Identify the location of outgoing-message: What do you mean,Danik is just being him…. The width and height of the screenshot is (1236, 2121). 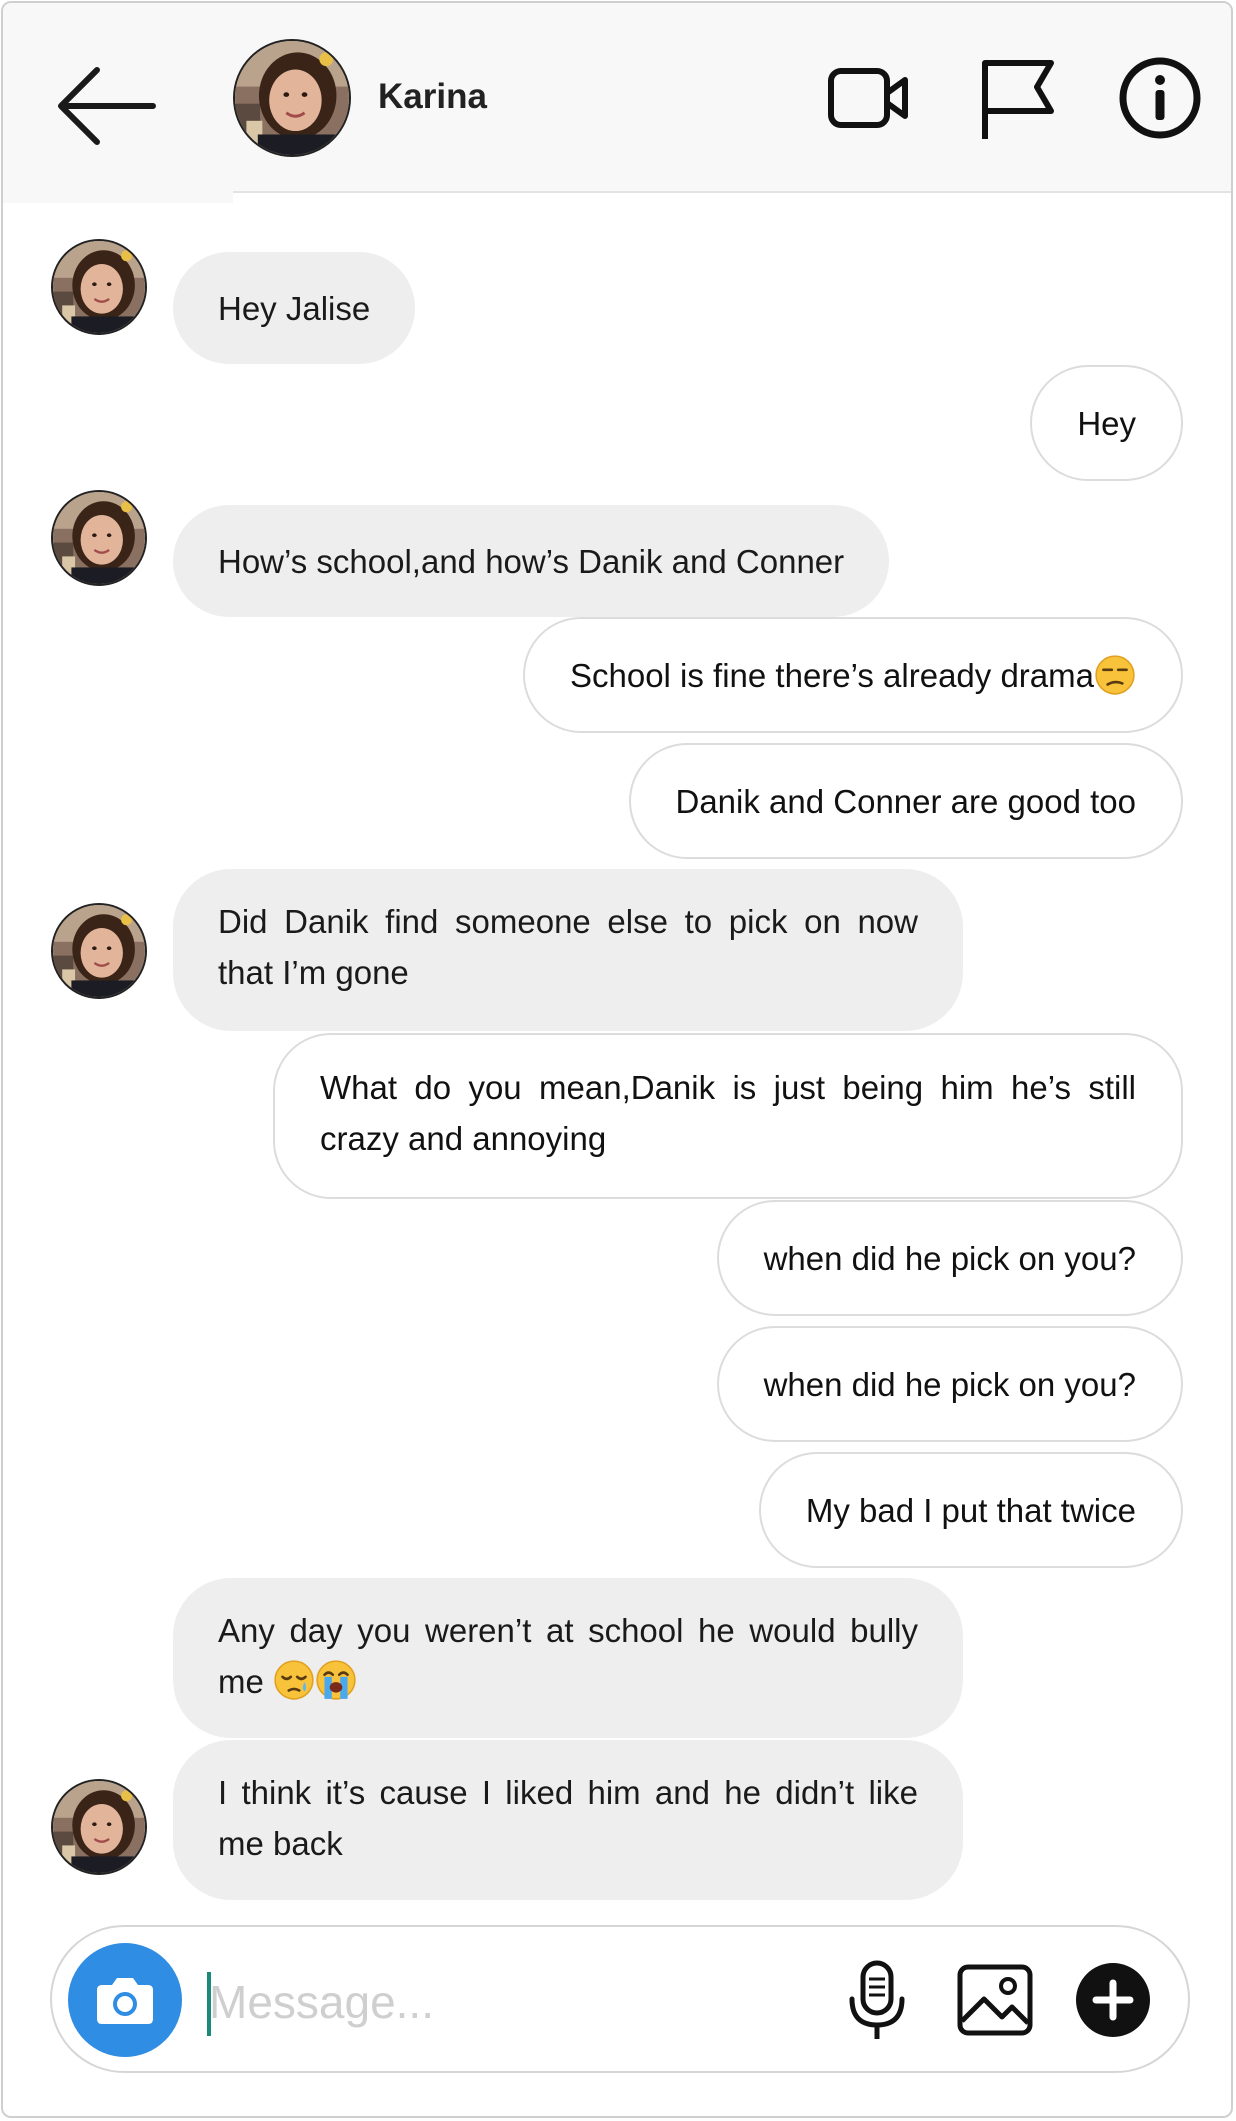
(728, 1116).